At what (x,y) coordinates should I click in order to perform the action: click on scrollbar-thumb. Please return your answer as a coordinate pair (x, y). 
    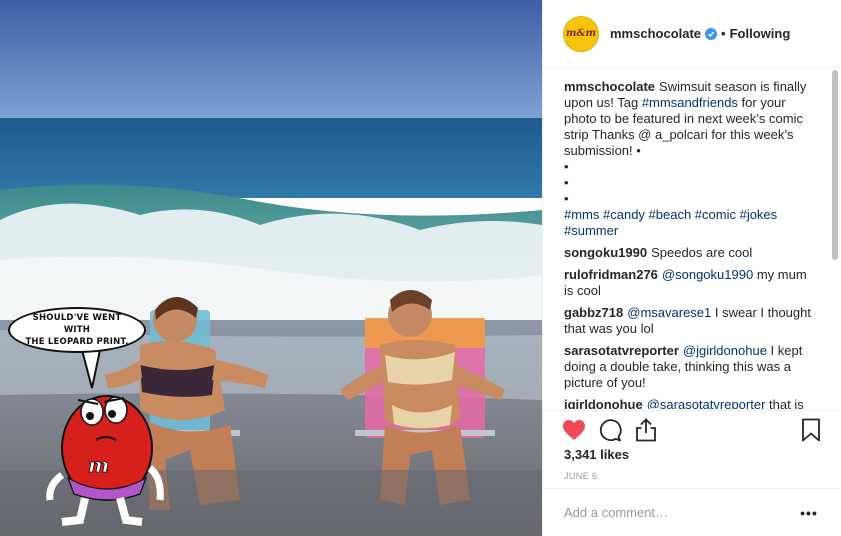
    Looking at the image, I should click on (835, 165).